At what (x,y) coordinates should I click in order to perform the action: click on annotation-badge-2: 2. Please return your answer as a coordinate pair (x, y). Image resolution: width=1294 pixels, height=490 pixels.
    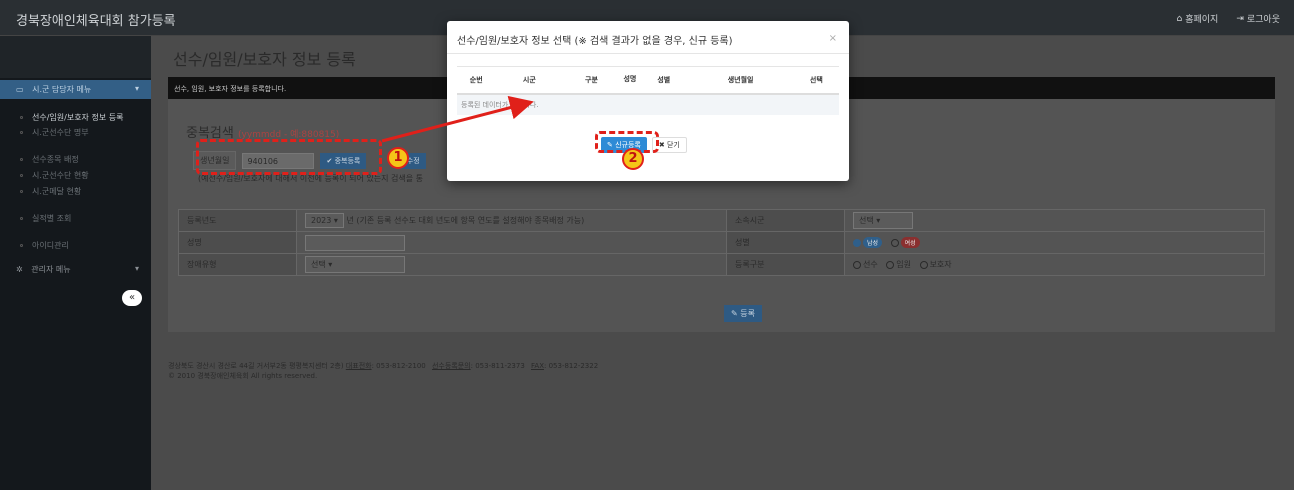
    Looking at the image, I should click on (633, 159).